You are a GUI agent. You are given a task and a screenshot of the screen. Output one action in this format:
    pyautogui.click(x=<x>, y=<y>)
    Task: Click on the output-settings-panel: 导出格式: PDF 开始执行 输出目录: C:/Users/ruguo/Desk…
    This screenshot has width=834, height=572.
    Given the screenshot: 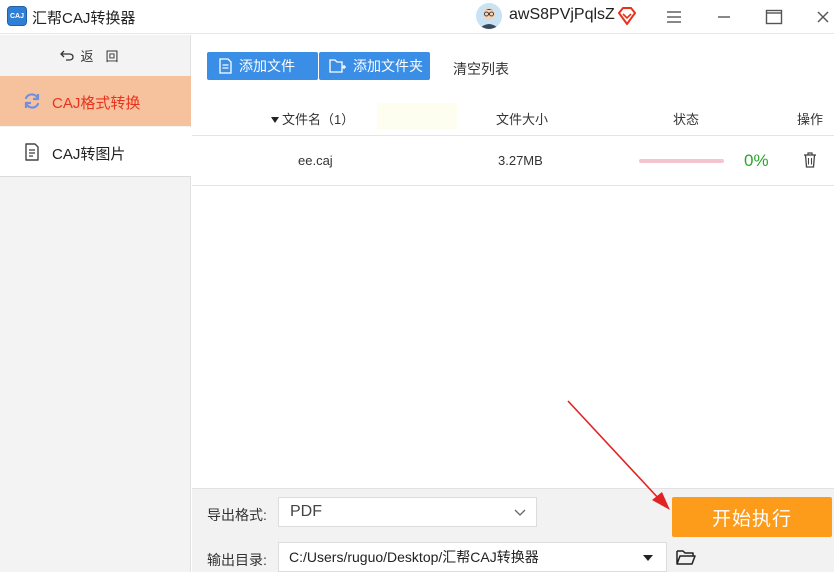 What is the action you would take?
    pyautogui.click(x=513, y=530)
    